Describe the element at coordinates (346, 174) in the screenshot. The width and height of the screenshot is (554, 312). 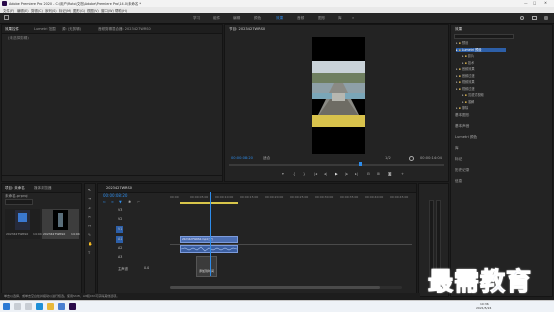
I see `step-forward-icon: |▸` at that location.